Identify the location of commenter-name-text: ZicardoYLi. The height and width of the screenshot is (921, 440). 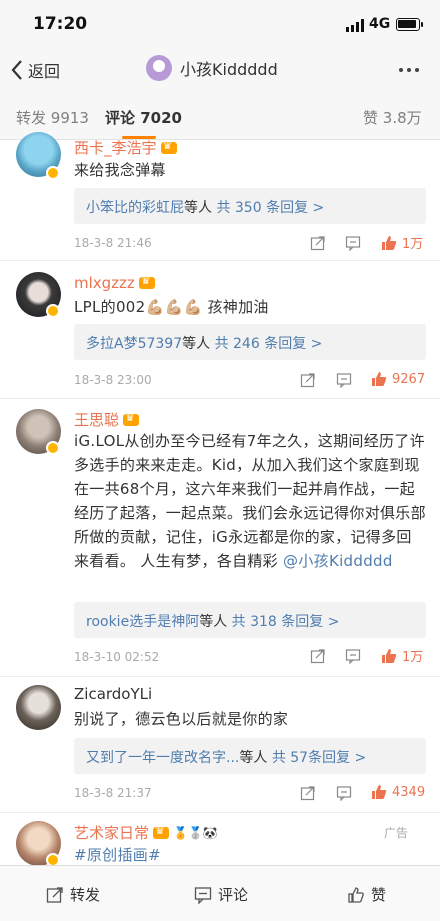
(113, 694).